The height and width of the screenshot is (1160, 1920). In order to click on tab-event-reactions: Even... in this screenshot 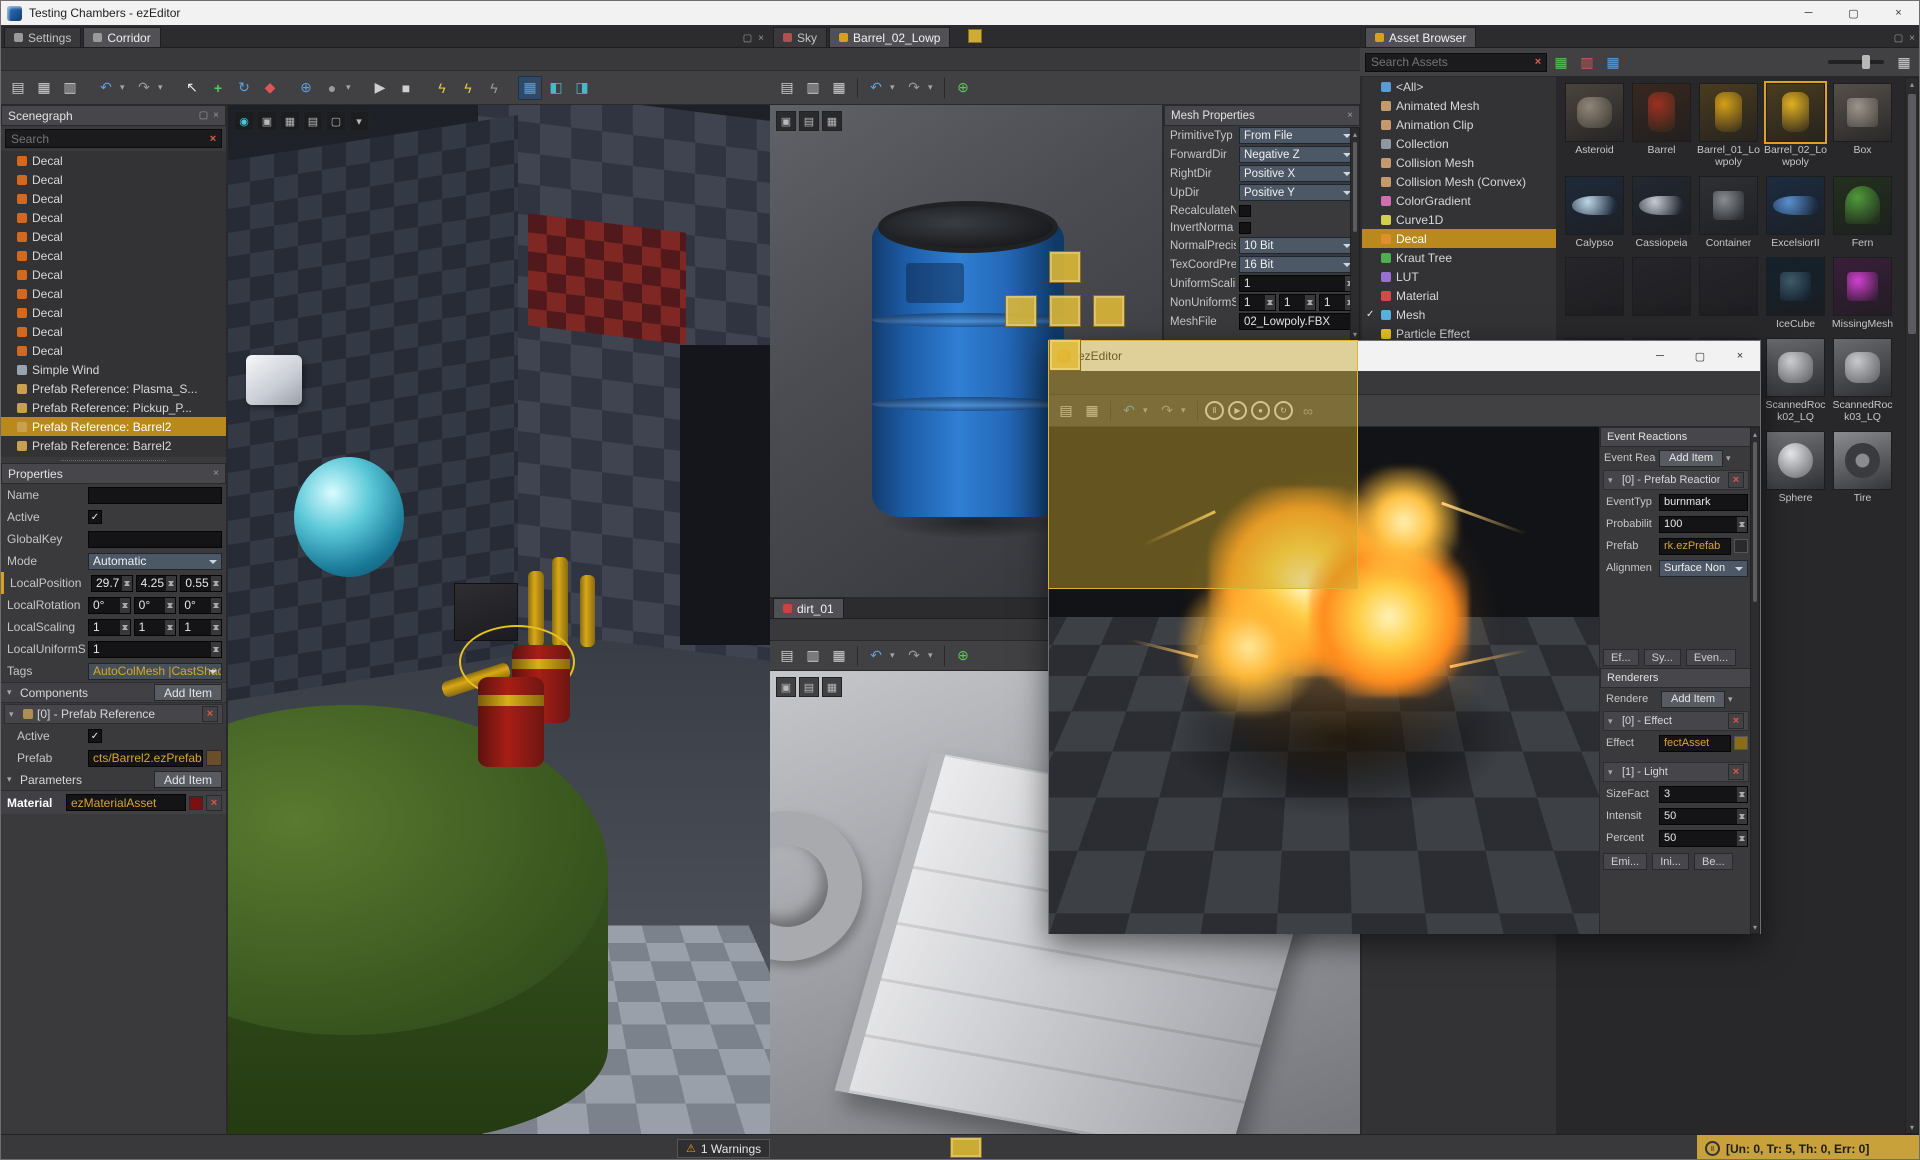, I will do `click(1711, 657)`.